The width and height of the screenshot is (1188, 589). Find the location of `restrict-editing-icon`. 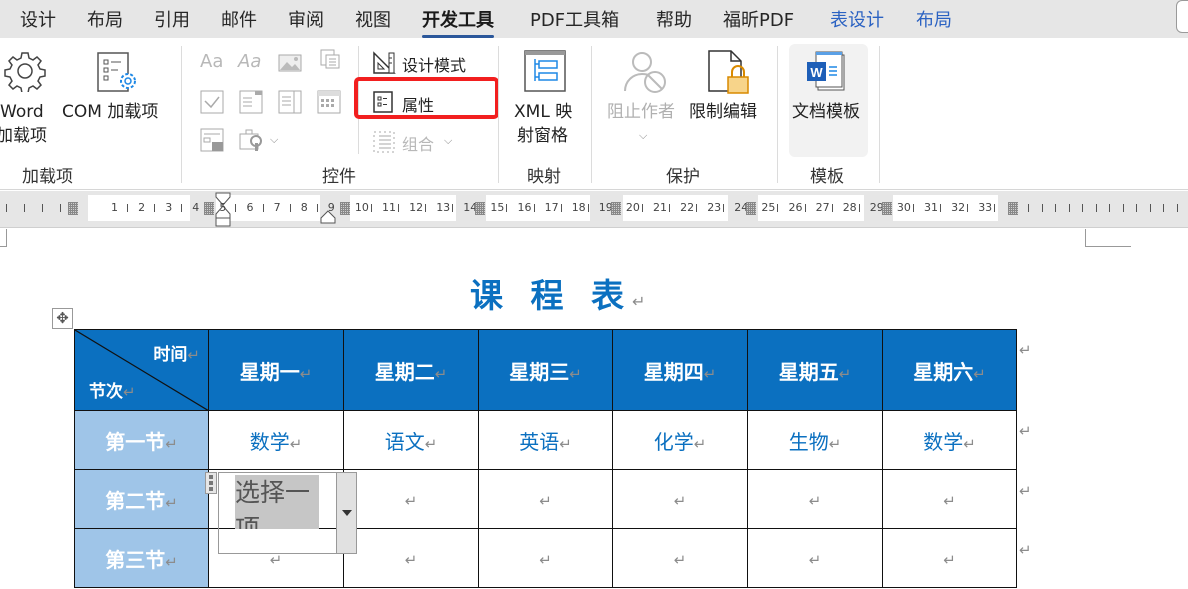

restrict-editing-icon is located at coordinates (728, 72).